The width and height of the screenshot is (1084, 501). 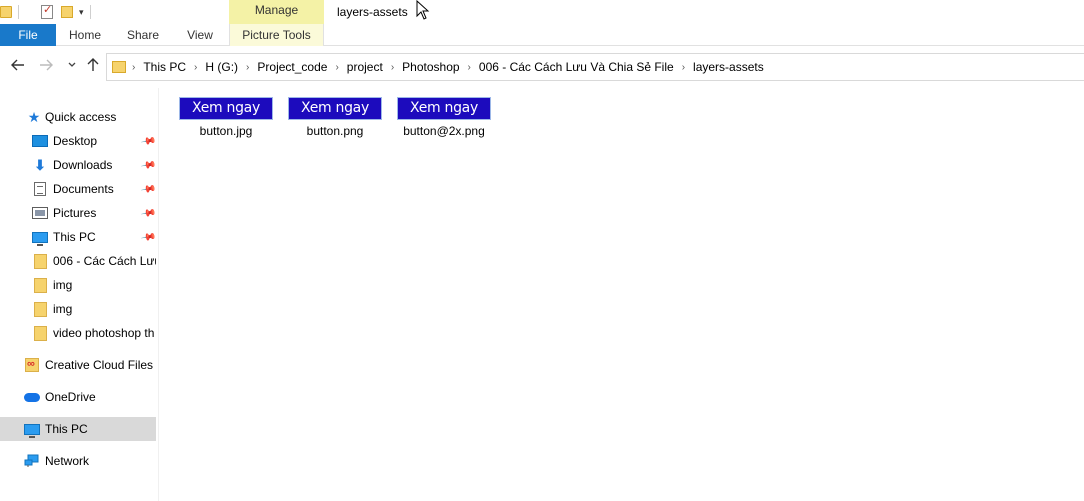 I want to click on pictures-icon, so click(x=40, y=213).